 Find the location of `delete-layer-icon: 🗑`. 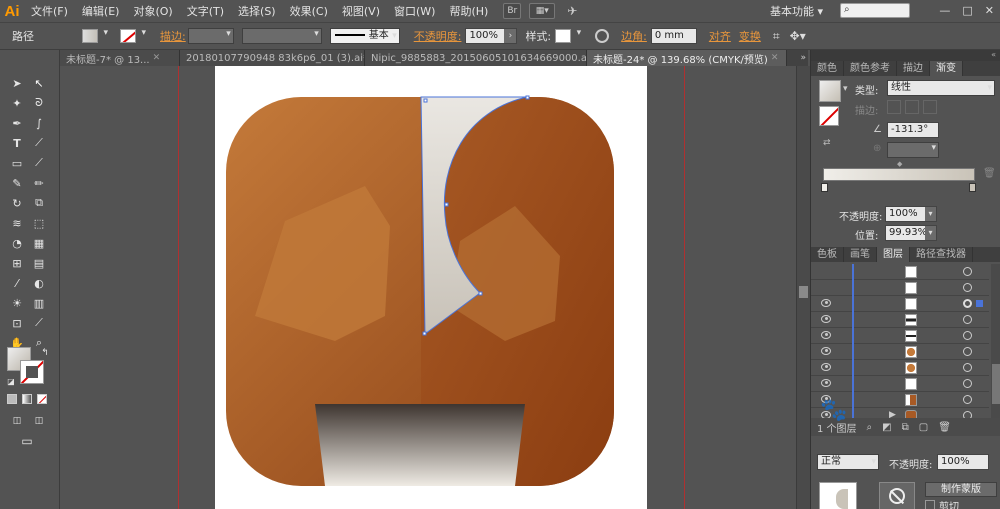

delete-layer-icon: 🗑 is located at coordinates (944, 427).